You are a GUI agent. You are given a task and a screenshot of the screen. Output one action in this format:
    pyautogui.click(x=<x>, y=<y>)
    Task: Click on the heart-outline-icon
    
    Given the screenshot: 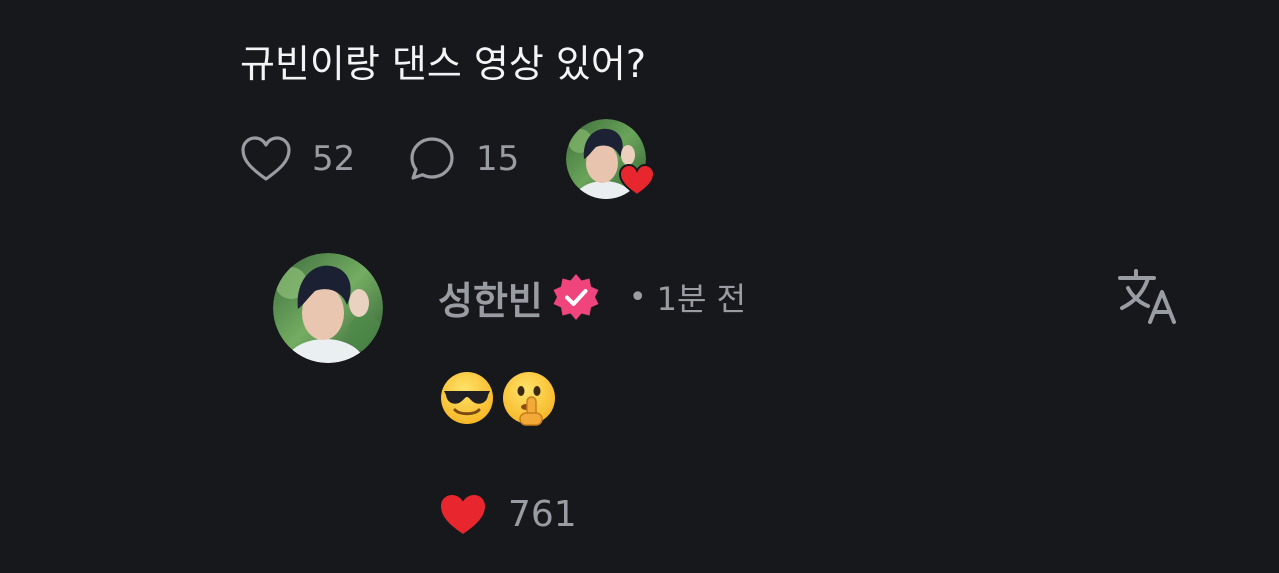 What is the action you would take?
    pyautogui.click(x=266, y=158)
    